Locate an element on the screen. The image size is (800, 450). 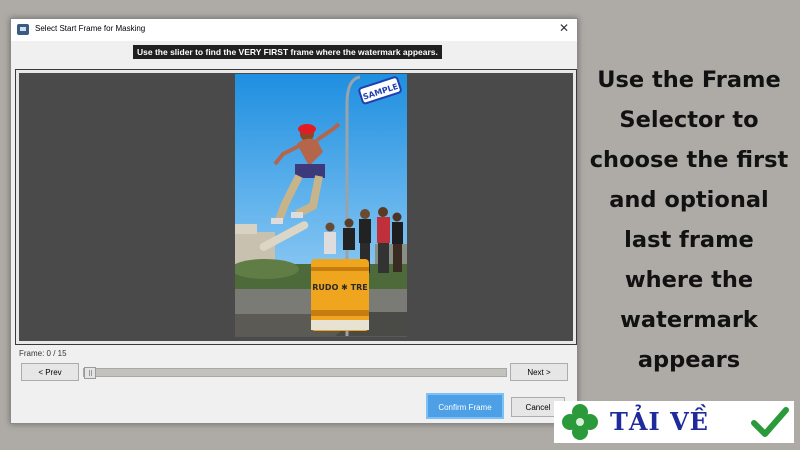
caption-line: choose the first is located at coordinates (689, 160).